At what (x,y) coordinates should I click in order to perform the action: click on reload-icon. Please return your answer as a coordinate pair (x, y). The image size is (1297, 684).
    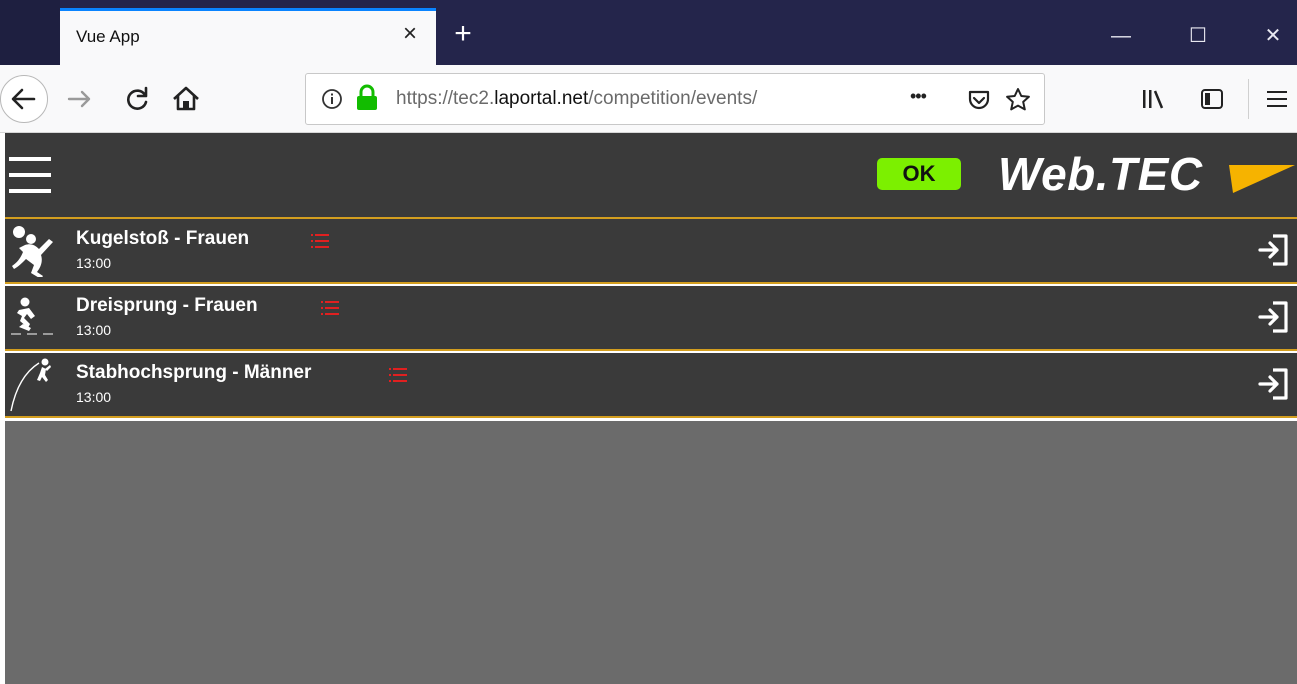
    Looking at the image, I should click on (137, 99).